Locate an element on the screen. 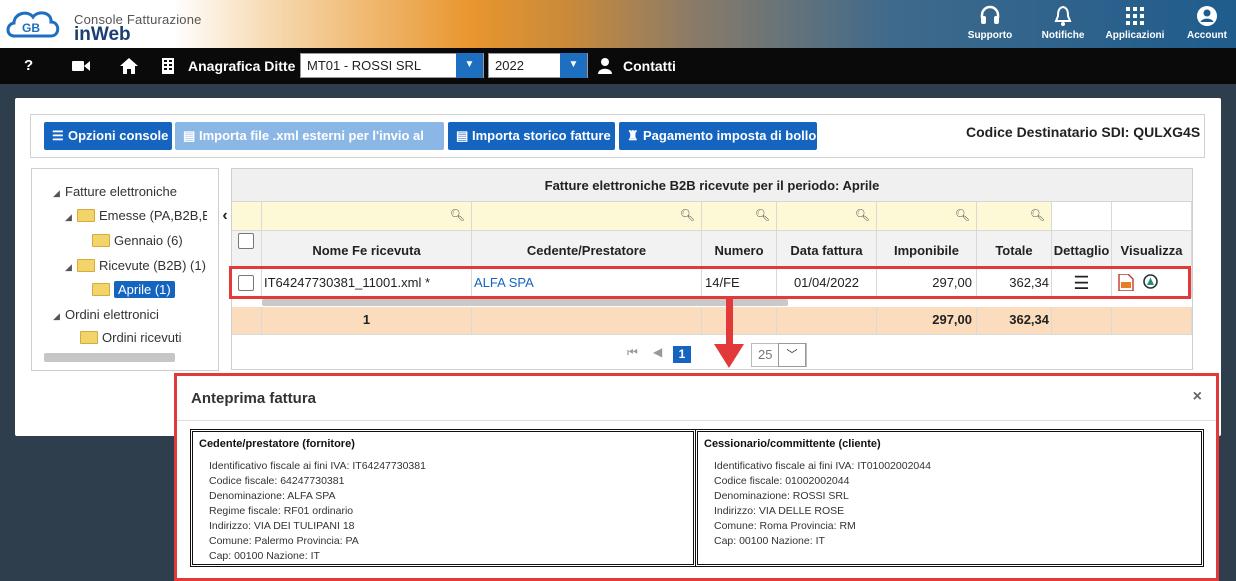 Image resolution: width=1236 pixels, height=581 pixels. tree-aprile: Aprile (1) is located at coordinates (133, 289).